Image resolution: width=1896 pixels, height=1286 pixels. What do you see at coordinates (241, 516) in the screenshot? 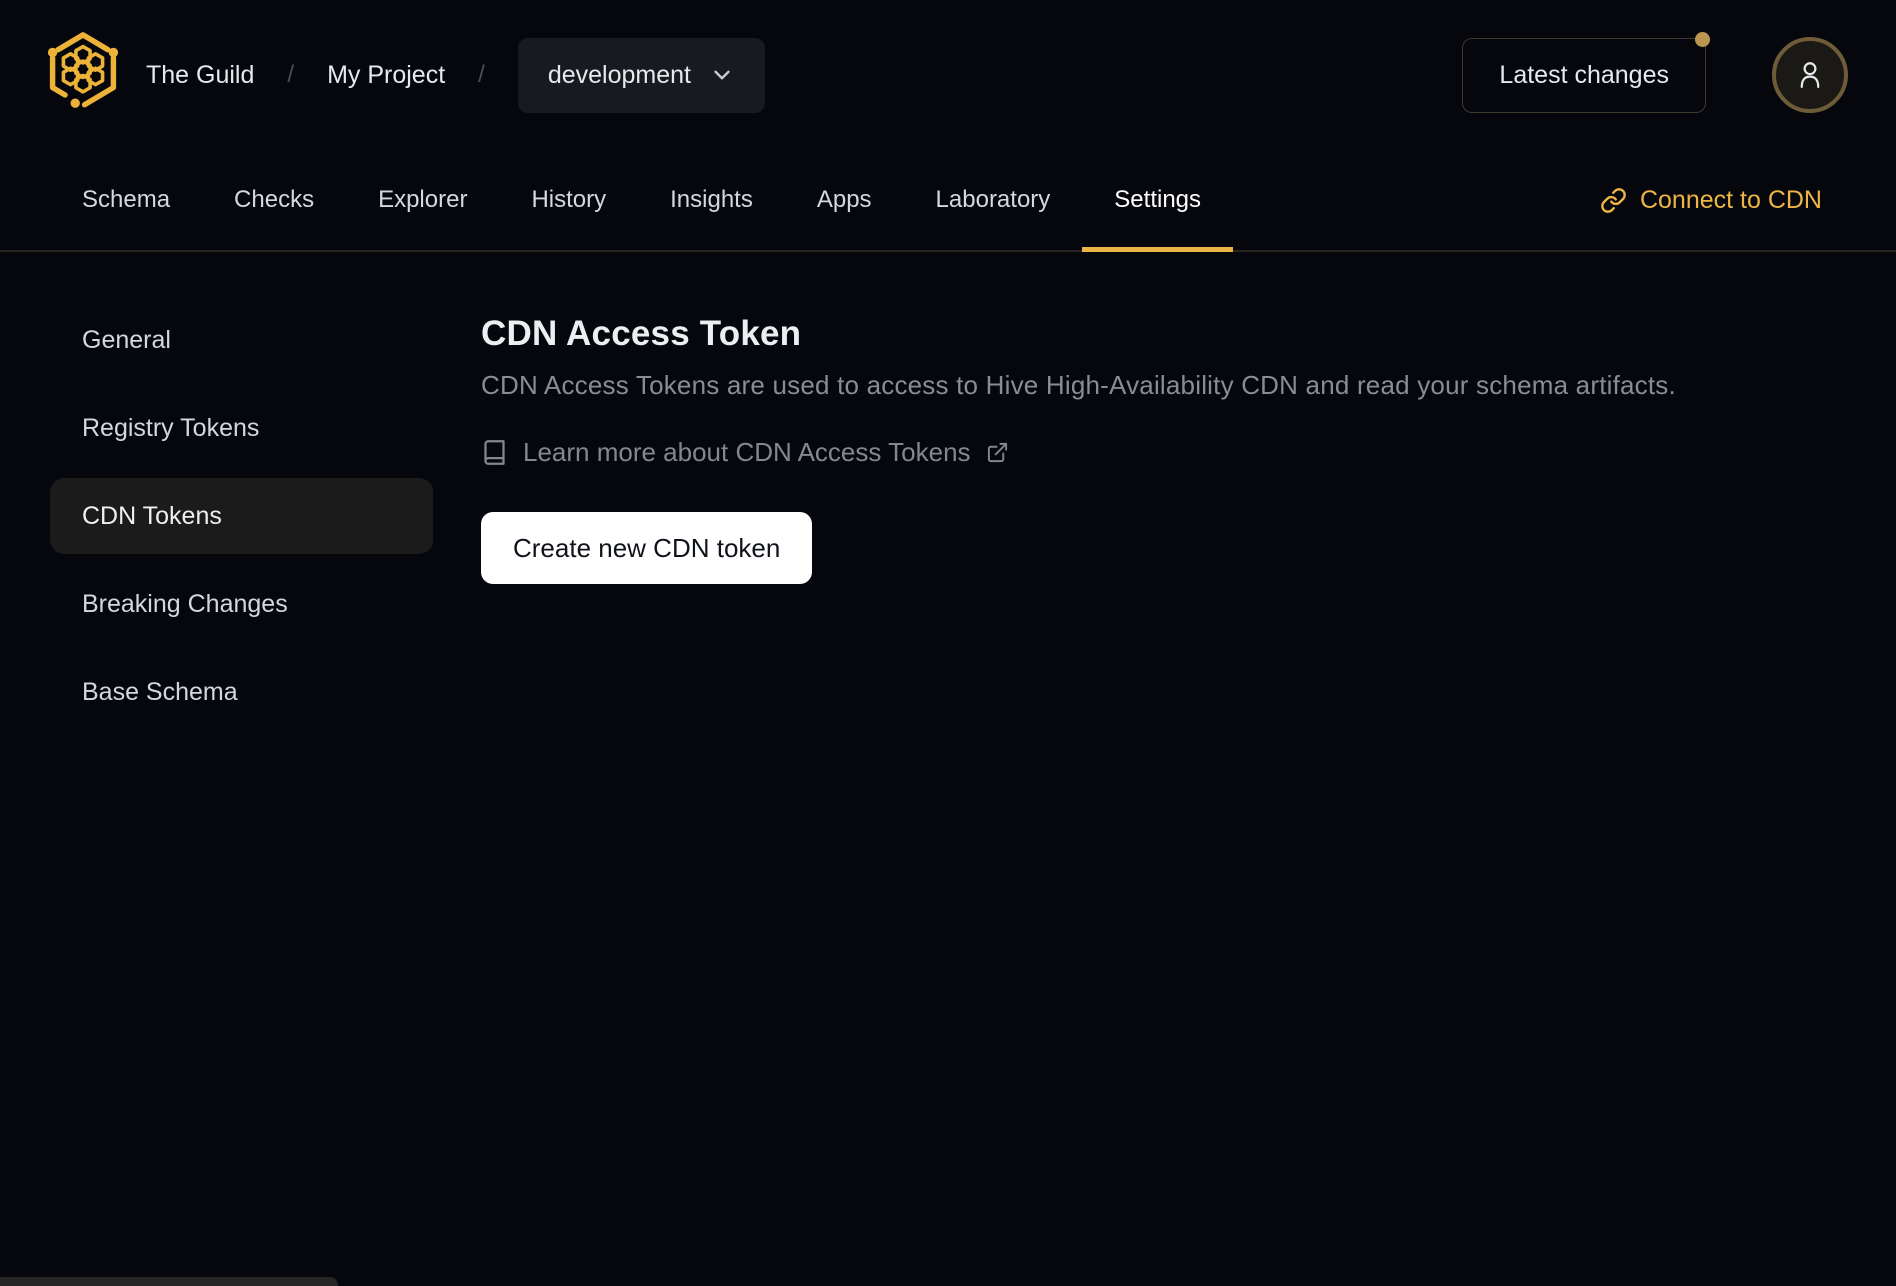
I see `sidebar-item-cdn-tokens: CDN Tokens` at bounding box center [241, 516].